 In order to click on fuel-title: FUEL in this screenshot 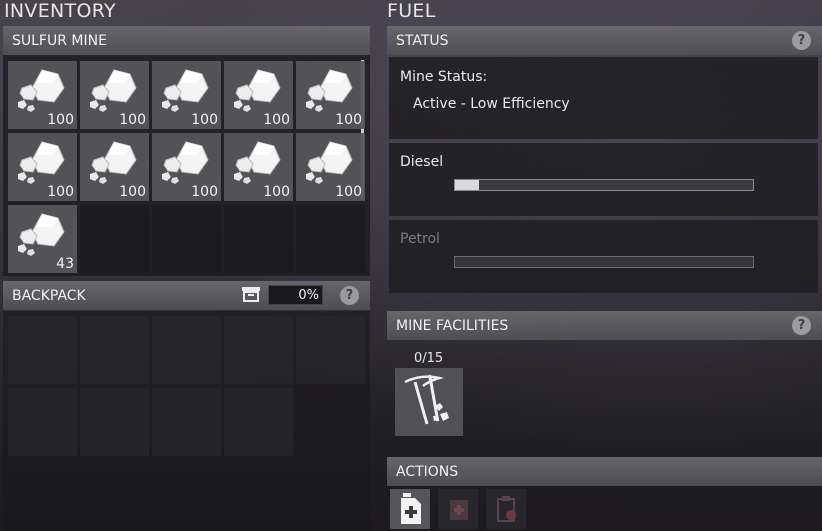, I will do `click(411, 11)`.